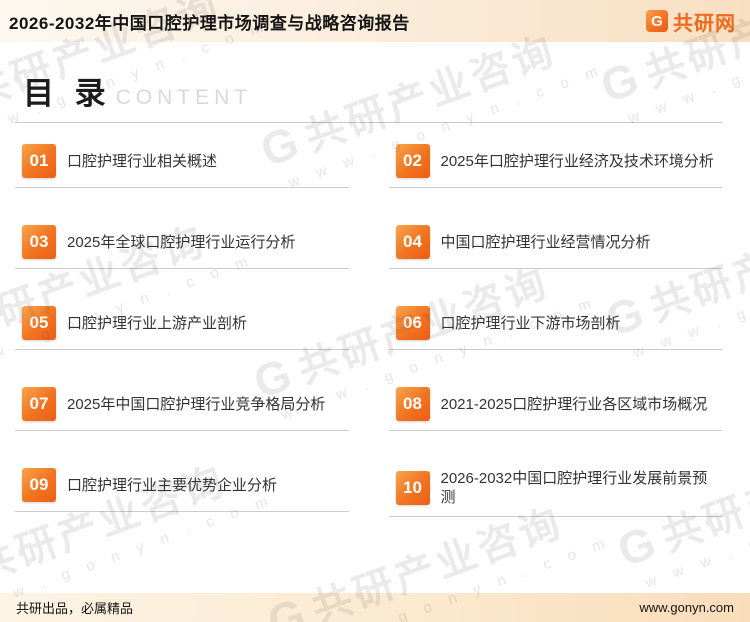 This screenshot has height=622, width=750. I want to click on toc-title-cn: 目 录, so click(67, 93).